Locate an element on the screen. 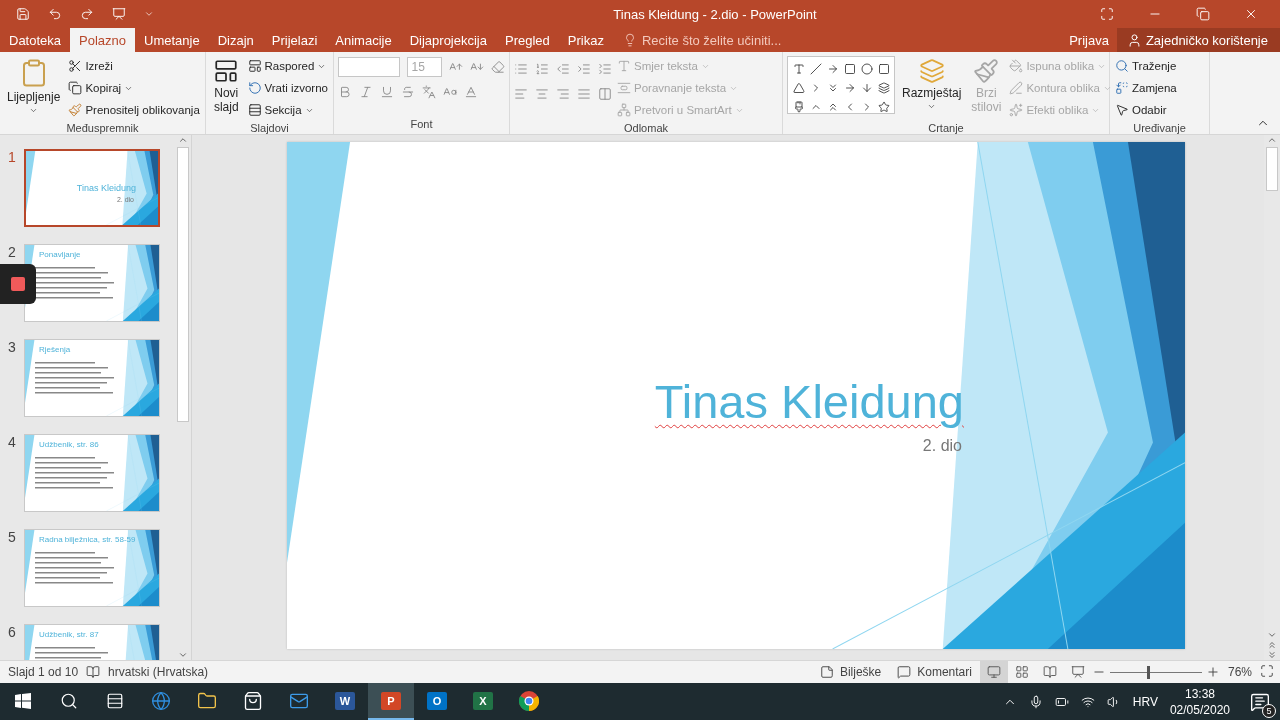 This screenshot has width=1280, height=720. save-icon is located at coordinates (23, 14).